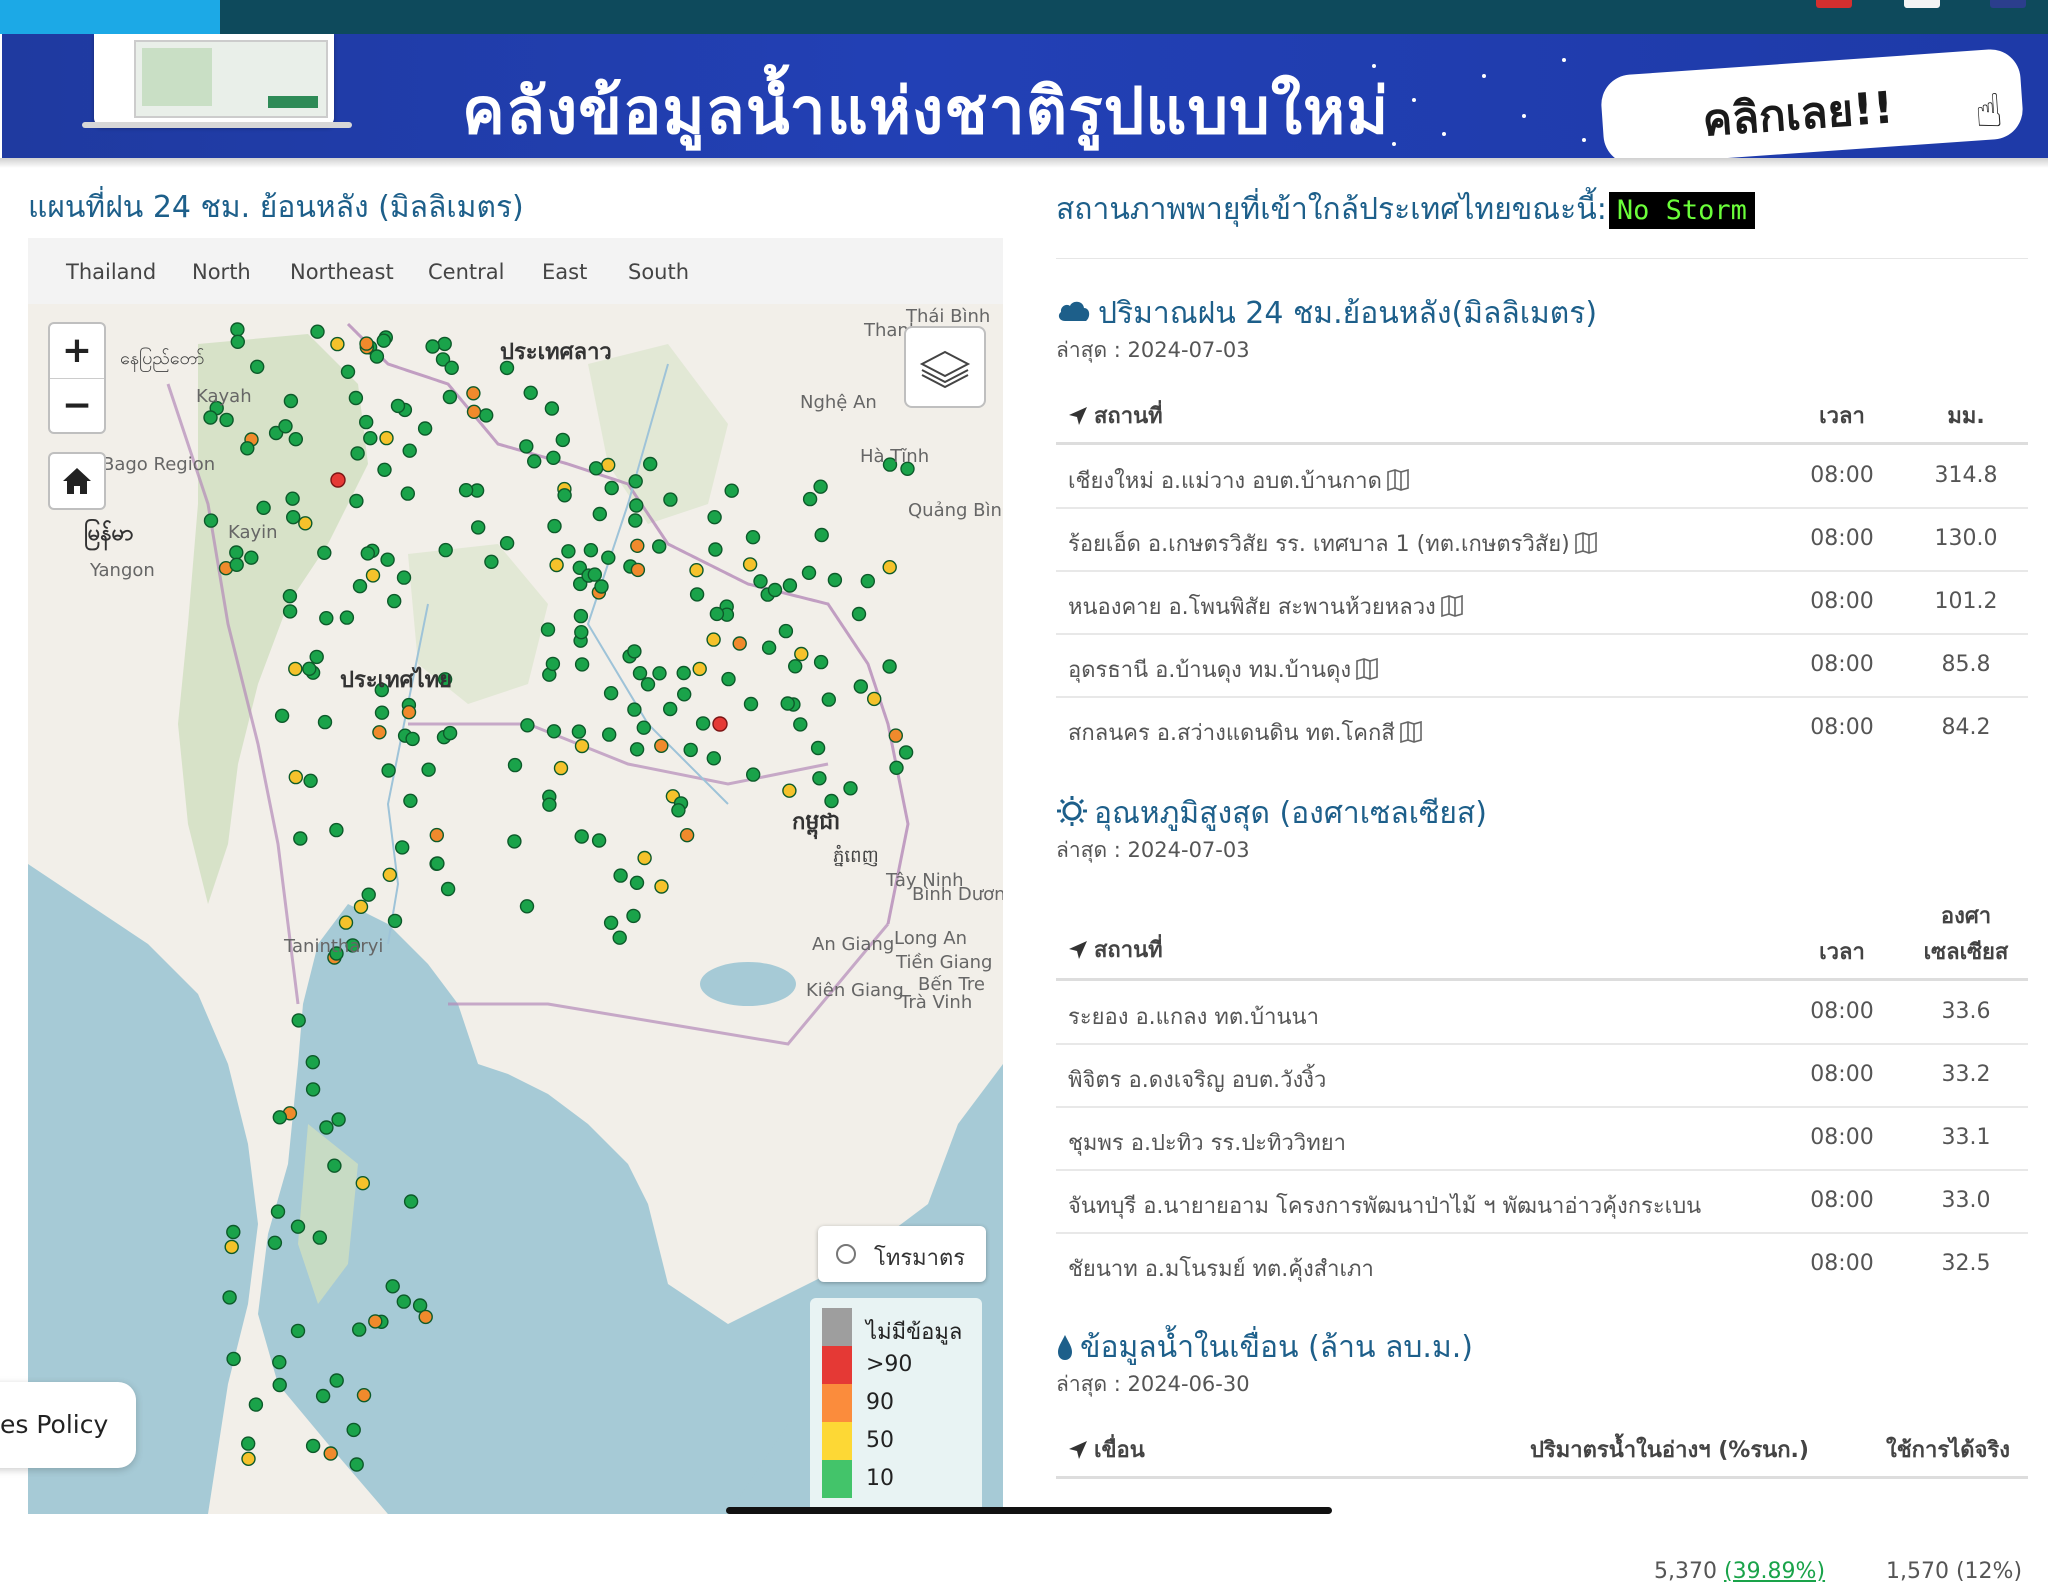 The image size is (2048, 1584). I want to click on home-extent-button, so click(77, 481).